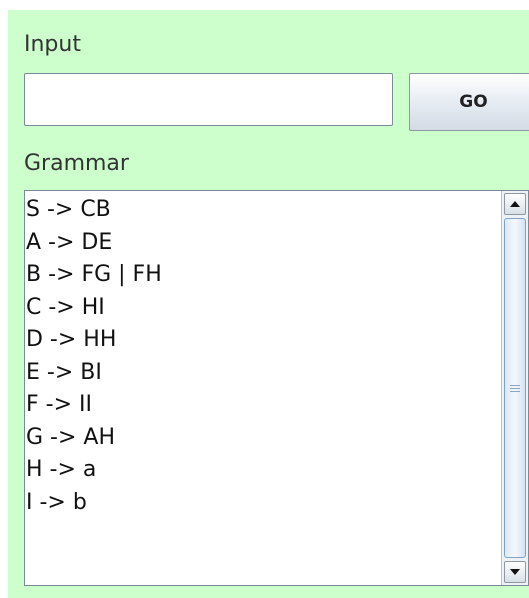 This screenshot has height=598, width=529. Describe the element at coordinates (59, 404) in the screenshot. I see `grammar-line: F -> II` at that location.